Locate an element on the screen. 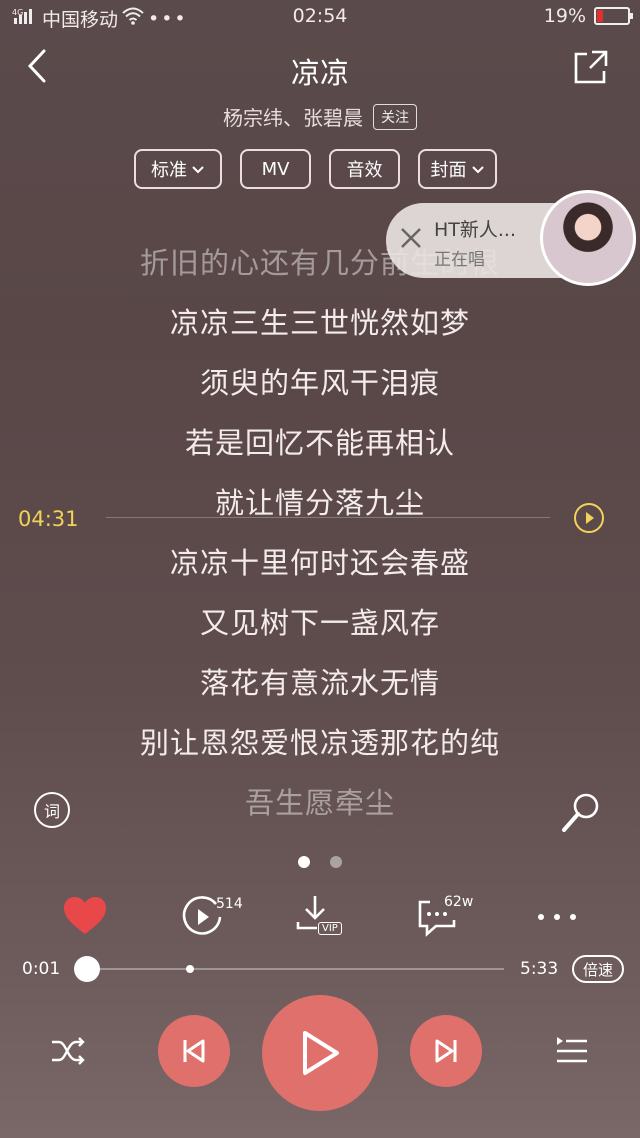 The height and width of the screenshot is (1138, 640). status-bar: 4G 中国移动 ••• 02:54 19% is located at coordinates (320, 17).